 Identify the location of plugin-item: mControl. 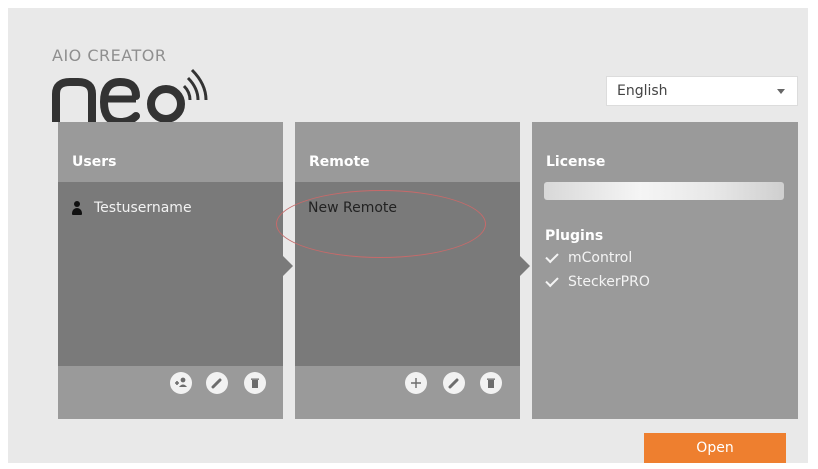
(589, 257).